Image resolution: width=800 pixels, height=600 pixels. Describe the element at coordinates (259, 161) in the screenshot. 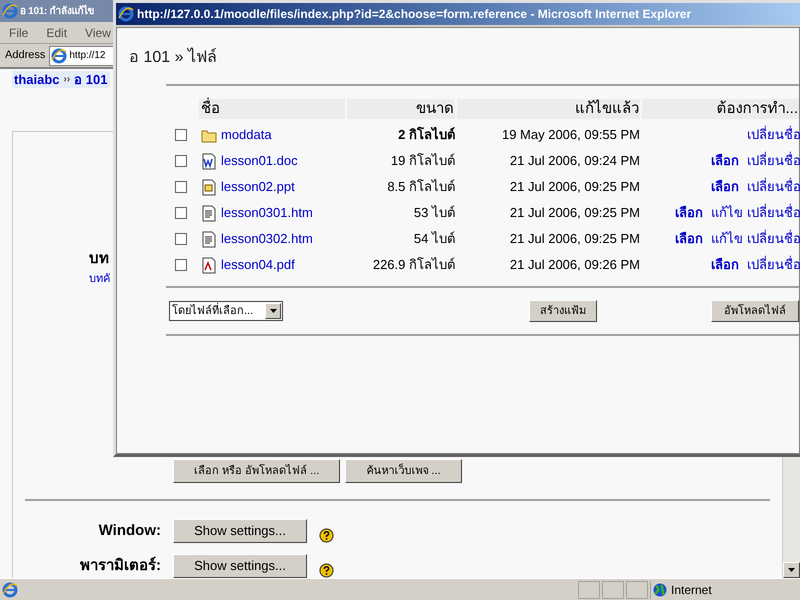

I see `file-name-link: lesson01.doc` at that location.